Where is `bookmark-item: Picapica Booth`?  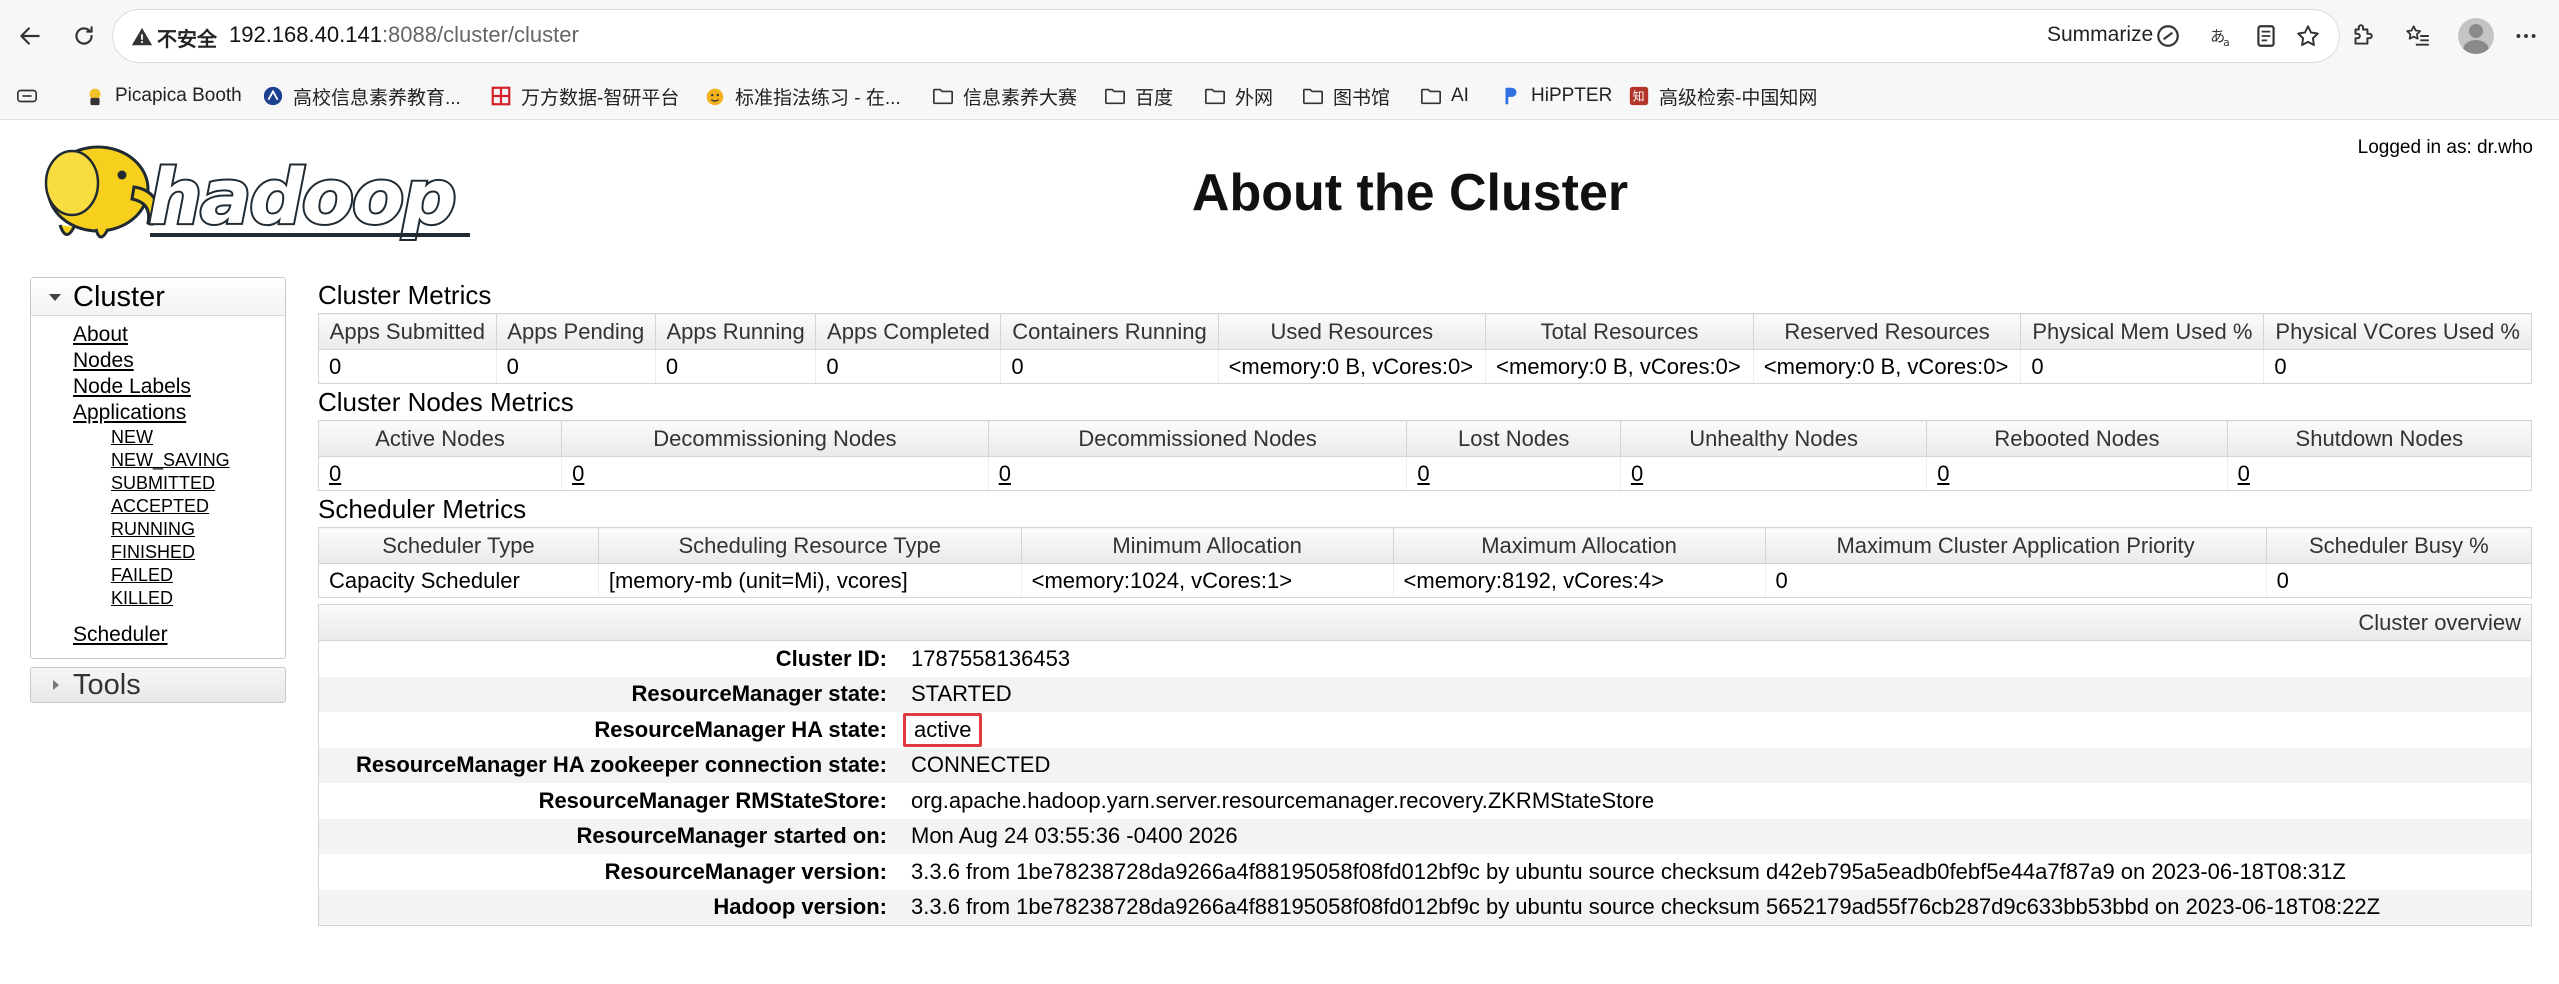 bookmark-item: Picapica Booth is located at coordinates (163, 96).